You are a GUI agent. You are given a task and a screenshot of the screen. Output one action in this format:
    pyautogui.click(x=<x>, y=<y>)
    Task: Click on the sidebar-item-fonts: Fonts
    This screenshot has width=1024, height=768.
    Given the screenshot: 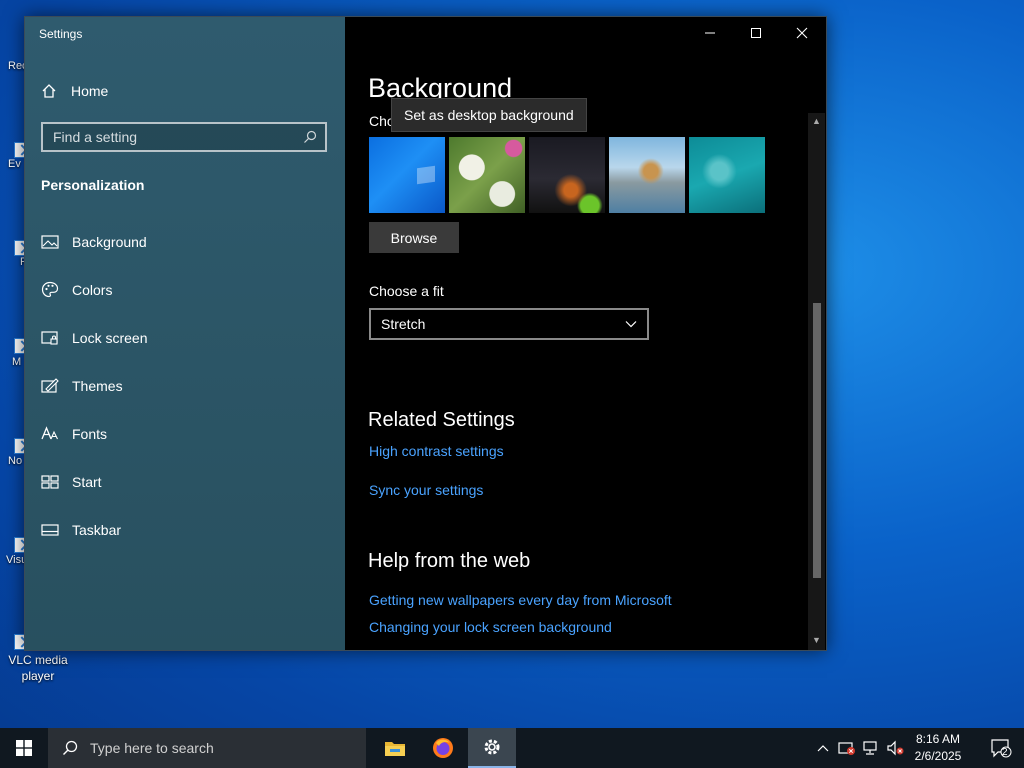 What is the action you would take?
    pyautogui.click(x=185, y=434)
    